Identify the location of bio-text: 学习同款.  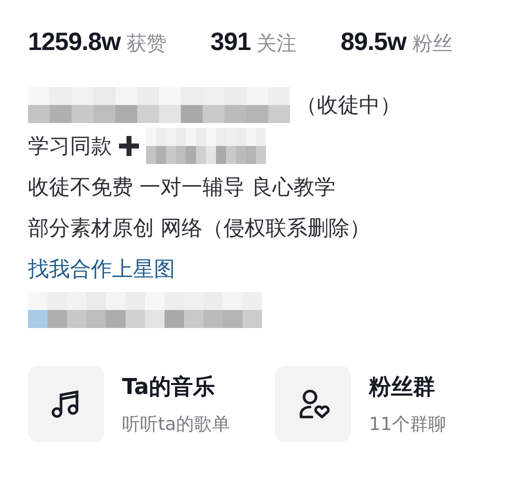
(70, 146).